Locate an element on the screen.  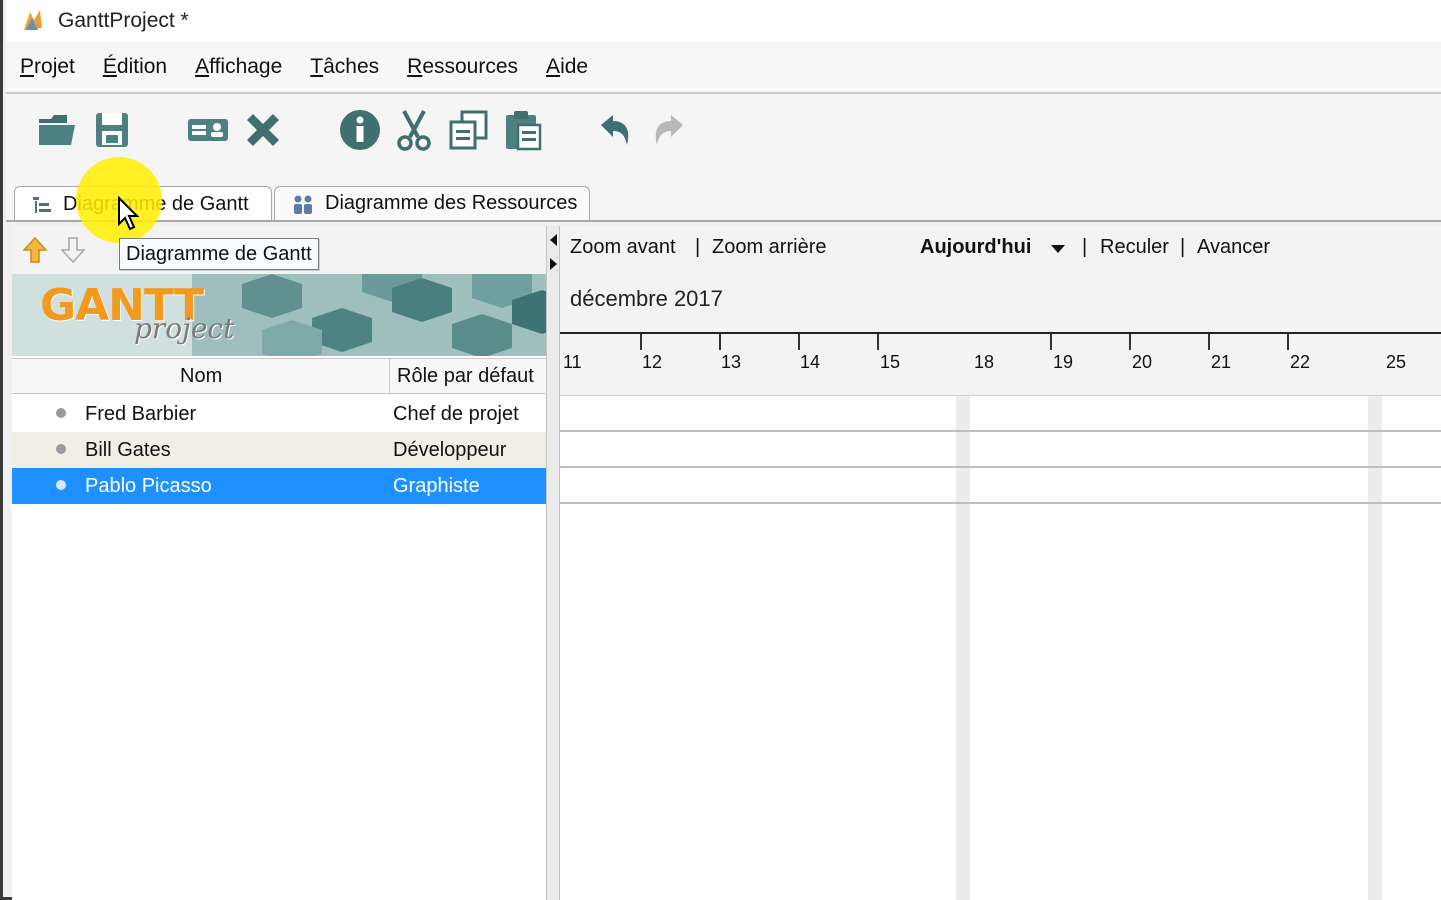
resource-name: Pablo Picasso is located at coordinates (148, 485).